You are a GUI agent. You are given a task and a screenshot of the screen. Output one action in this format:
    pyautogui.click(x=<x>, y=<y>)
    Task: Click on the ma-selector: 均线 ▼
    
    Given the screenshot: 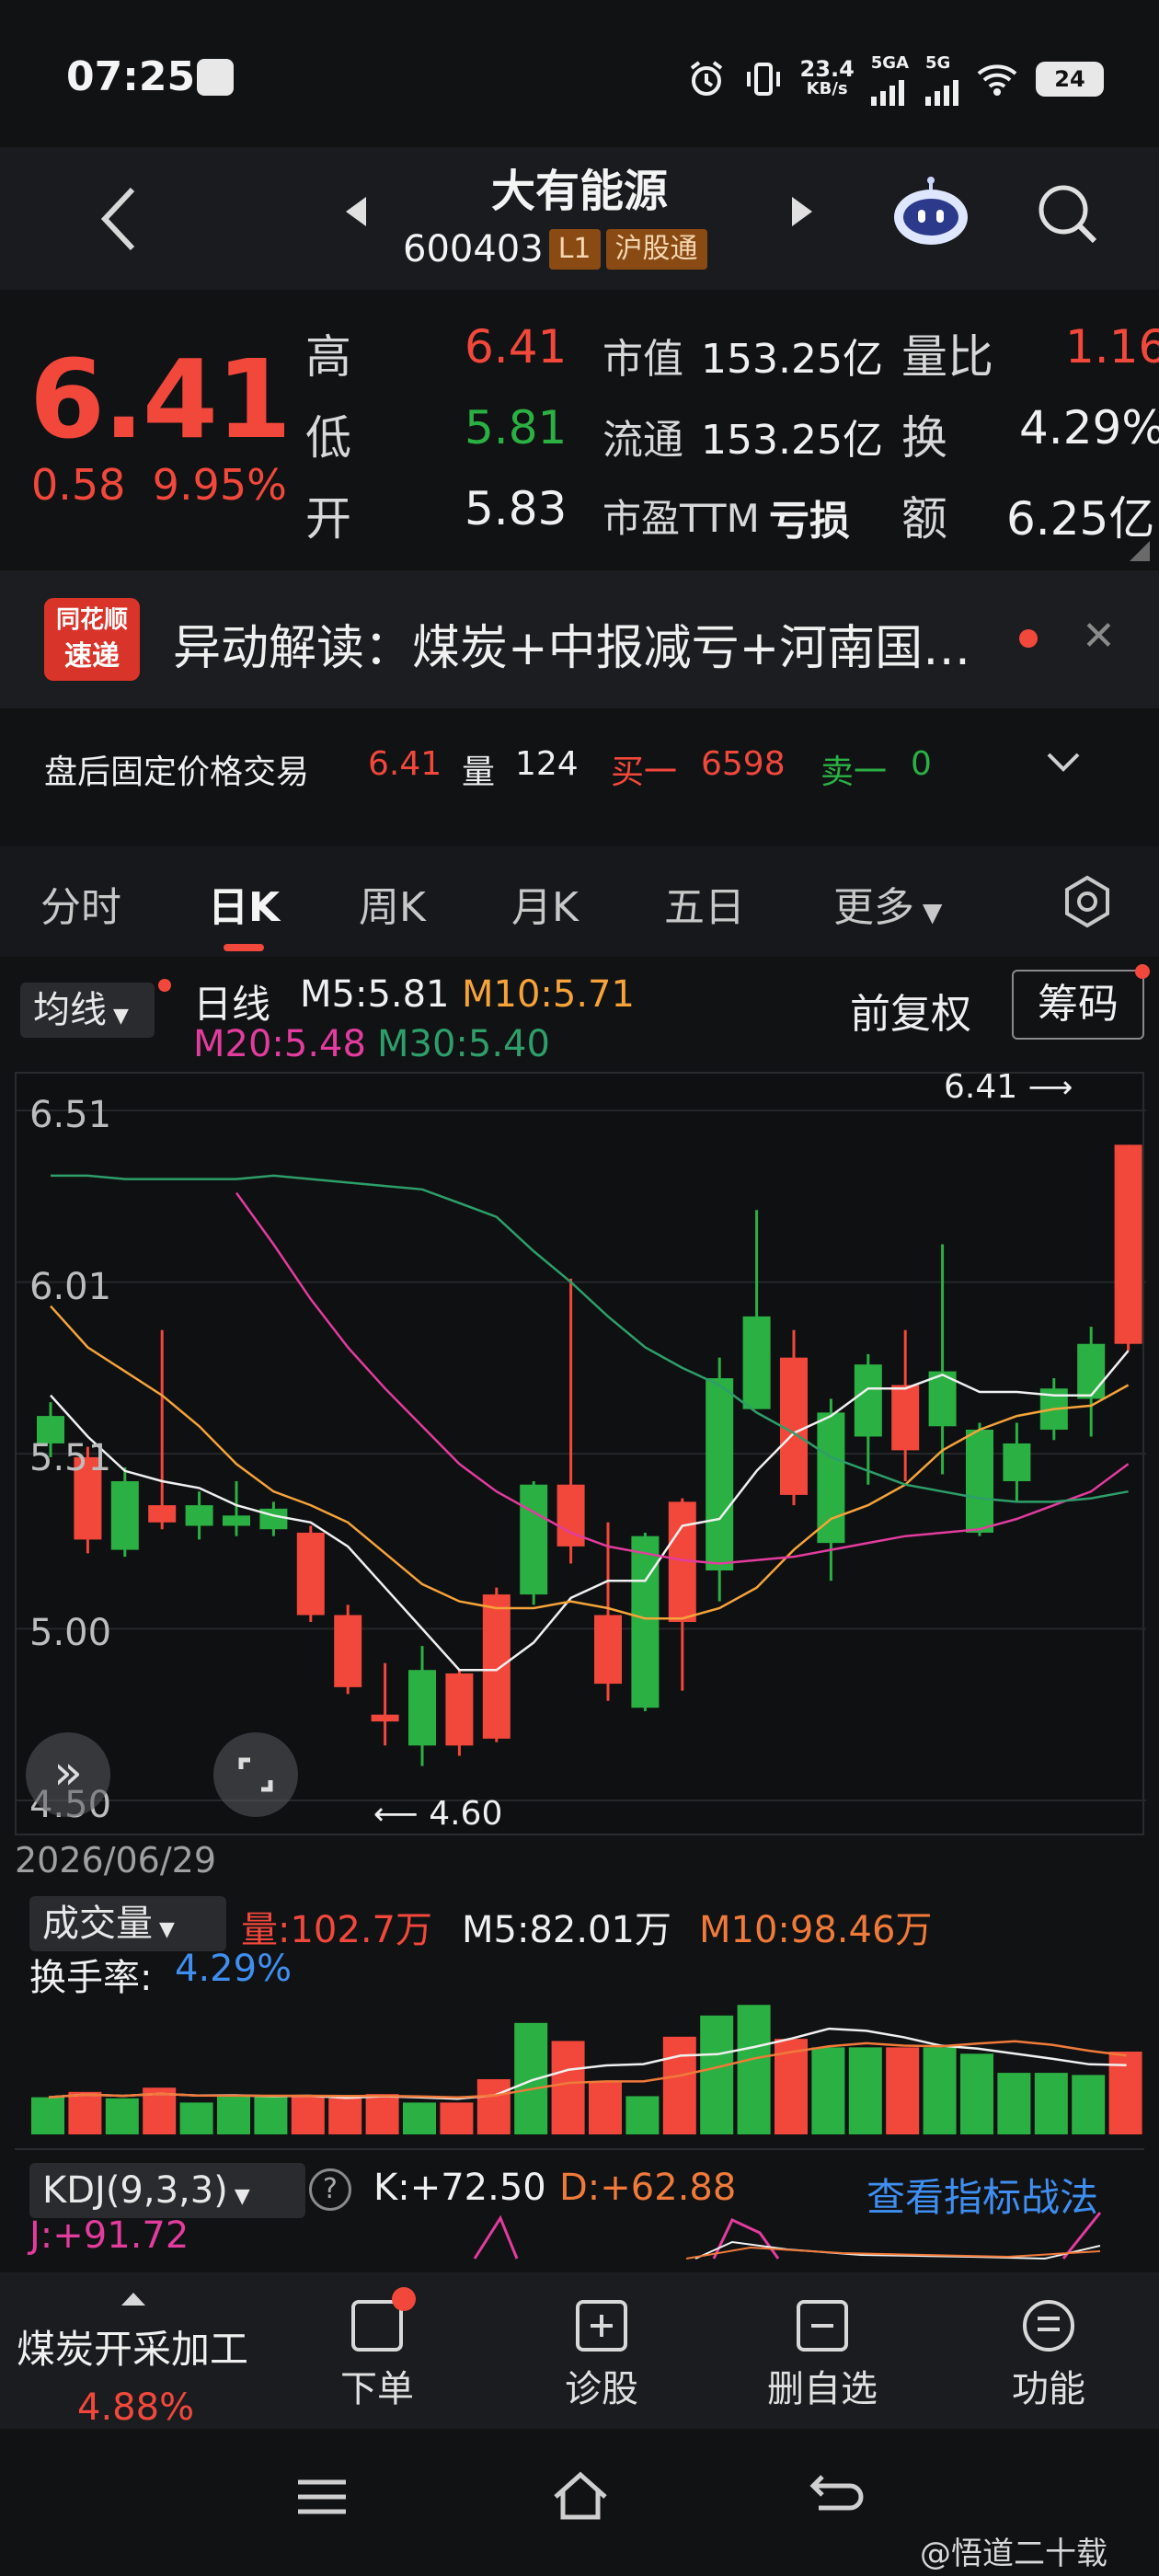 What is the action you would take?
    pyautogui.click(x=87, y=1010)
    